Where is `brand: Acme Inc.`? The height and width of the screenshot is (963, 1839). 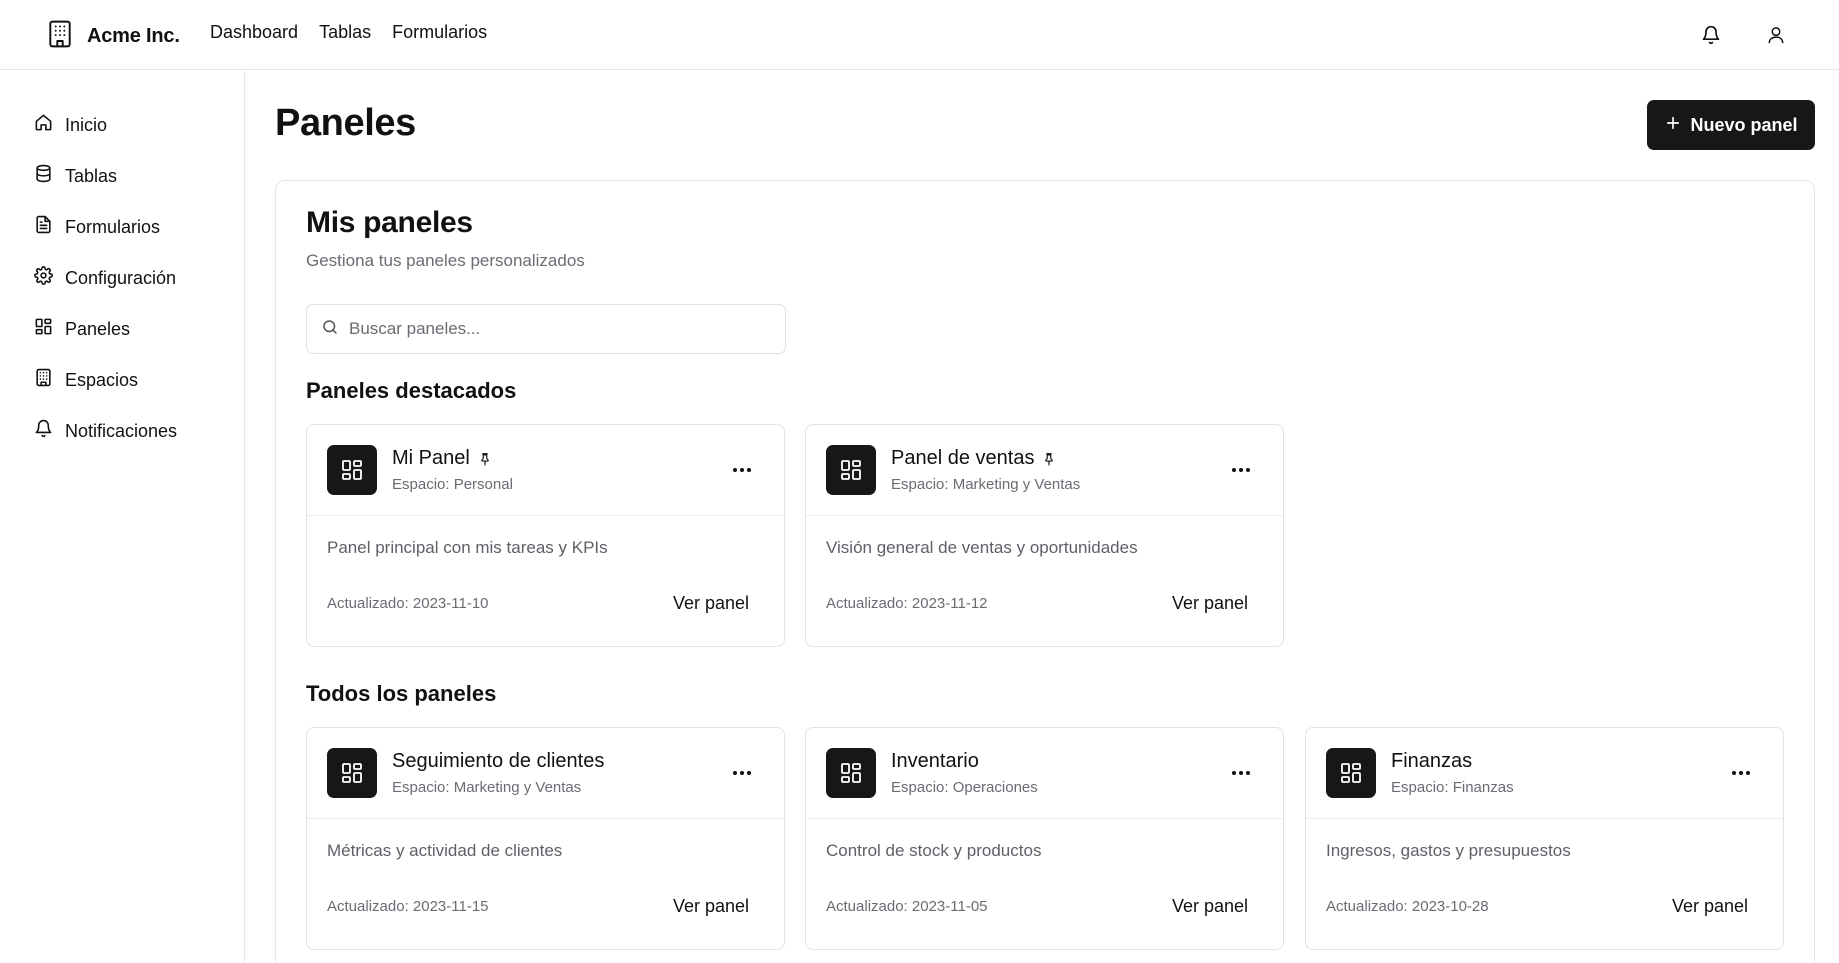
brand: Acme Inc. is located at coordinates (113, 36).